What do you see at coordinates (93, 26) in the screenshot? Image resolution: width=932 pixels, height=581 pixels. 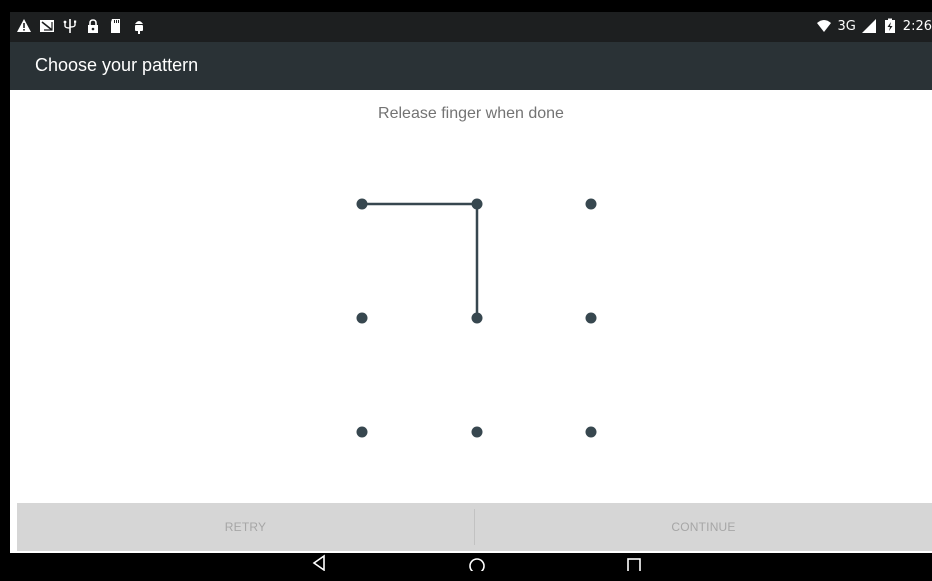 I see `lock-icon` at bounding box center [93, 26].